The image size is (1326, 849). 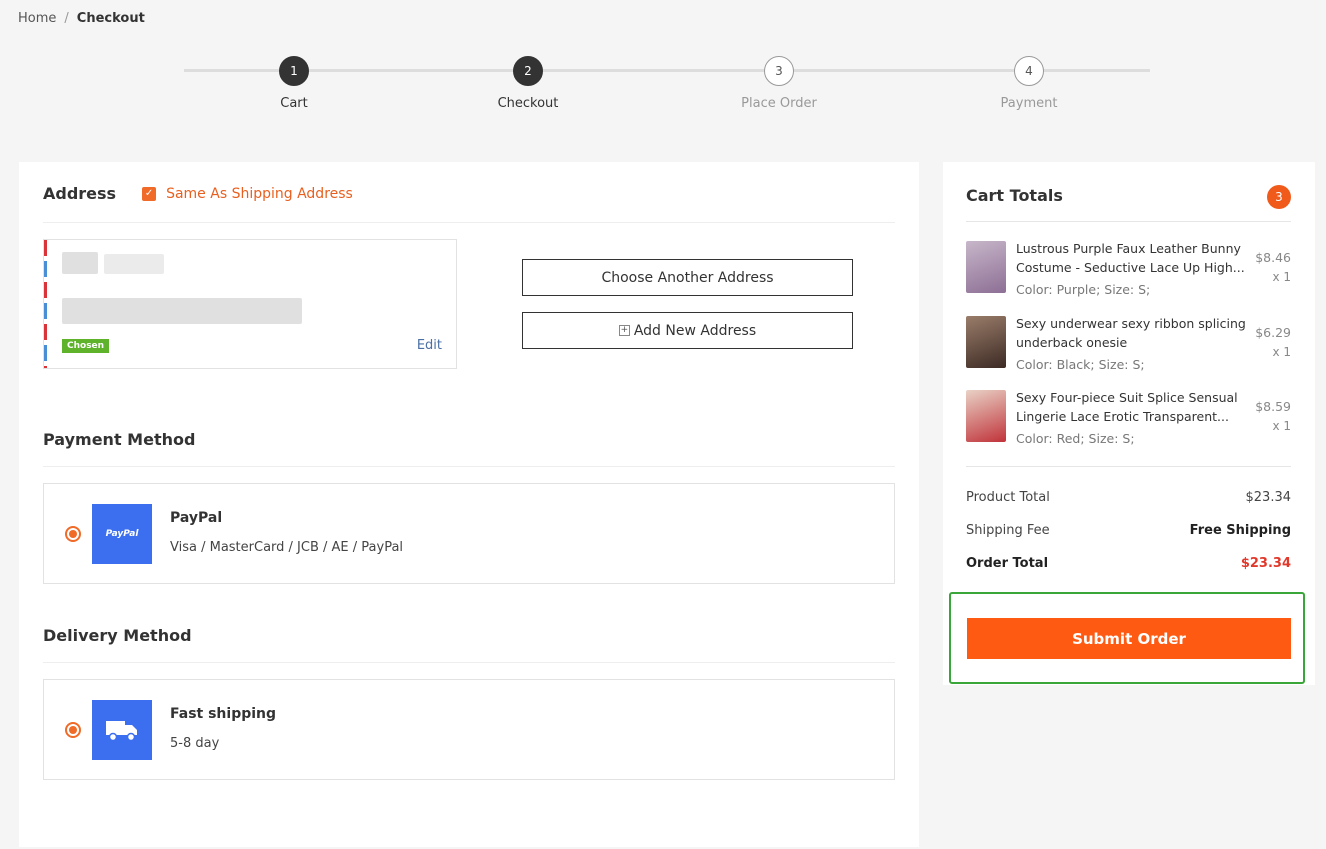 I want to click on add-new-address-button: + Add New Address, so click(x=687, y=330).